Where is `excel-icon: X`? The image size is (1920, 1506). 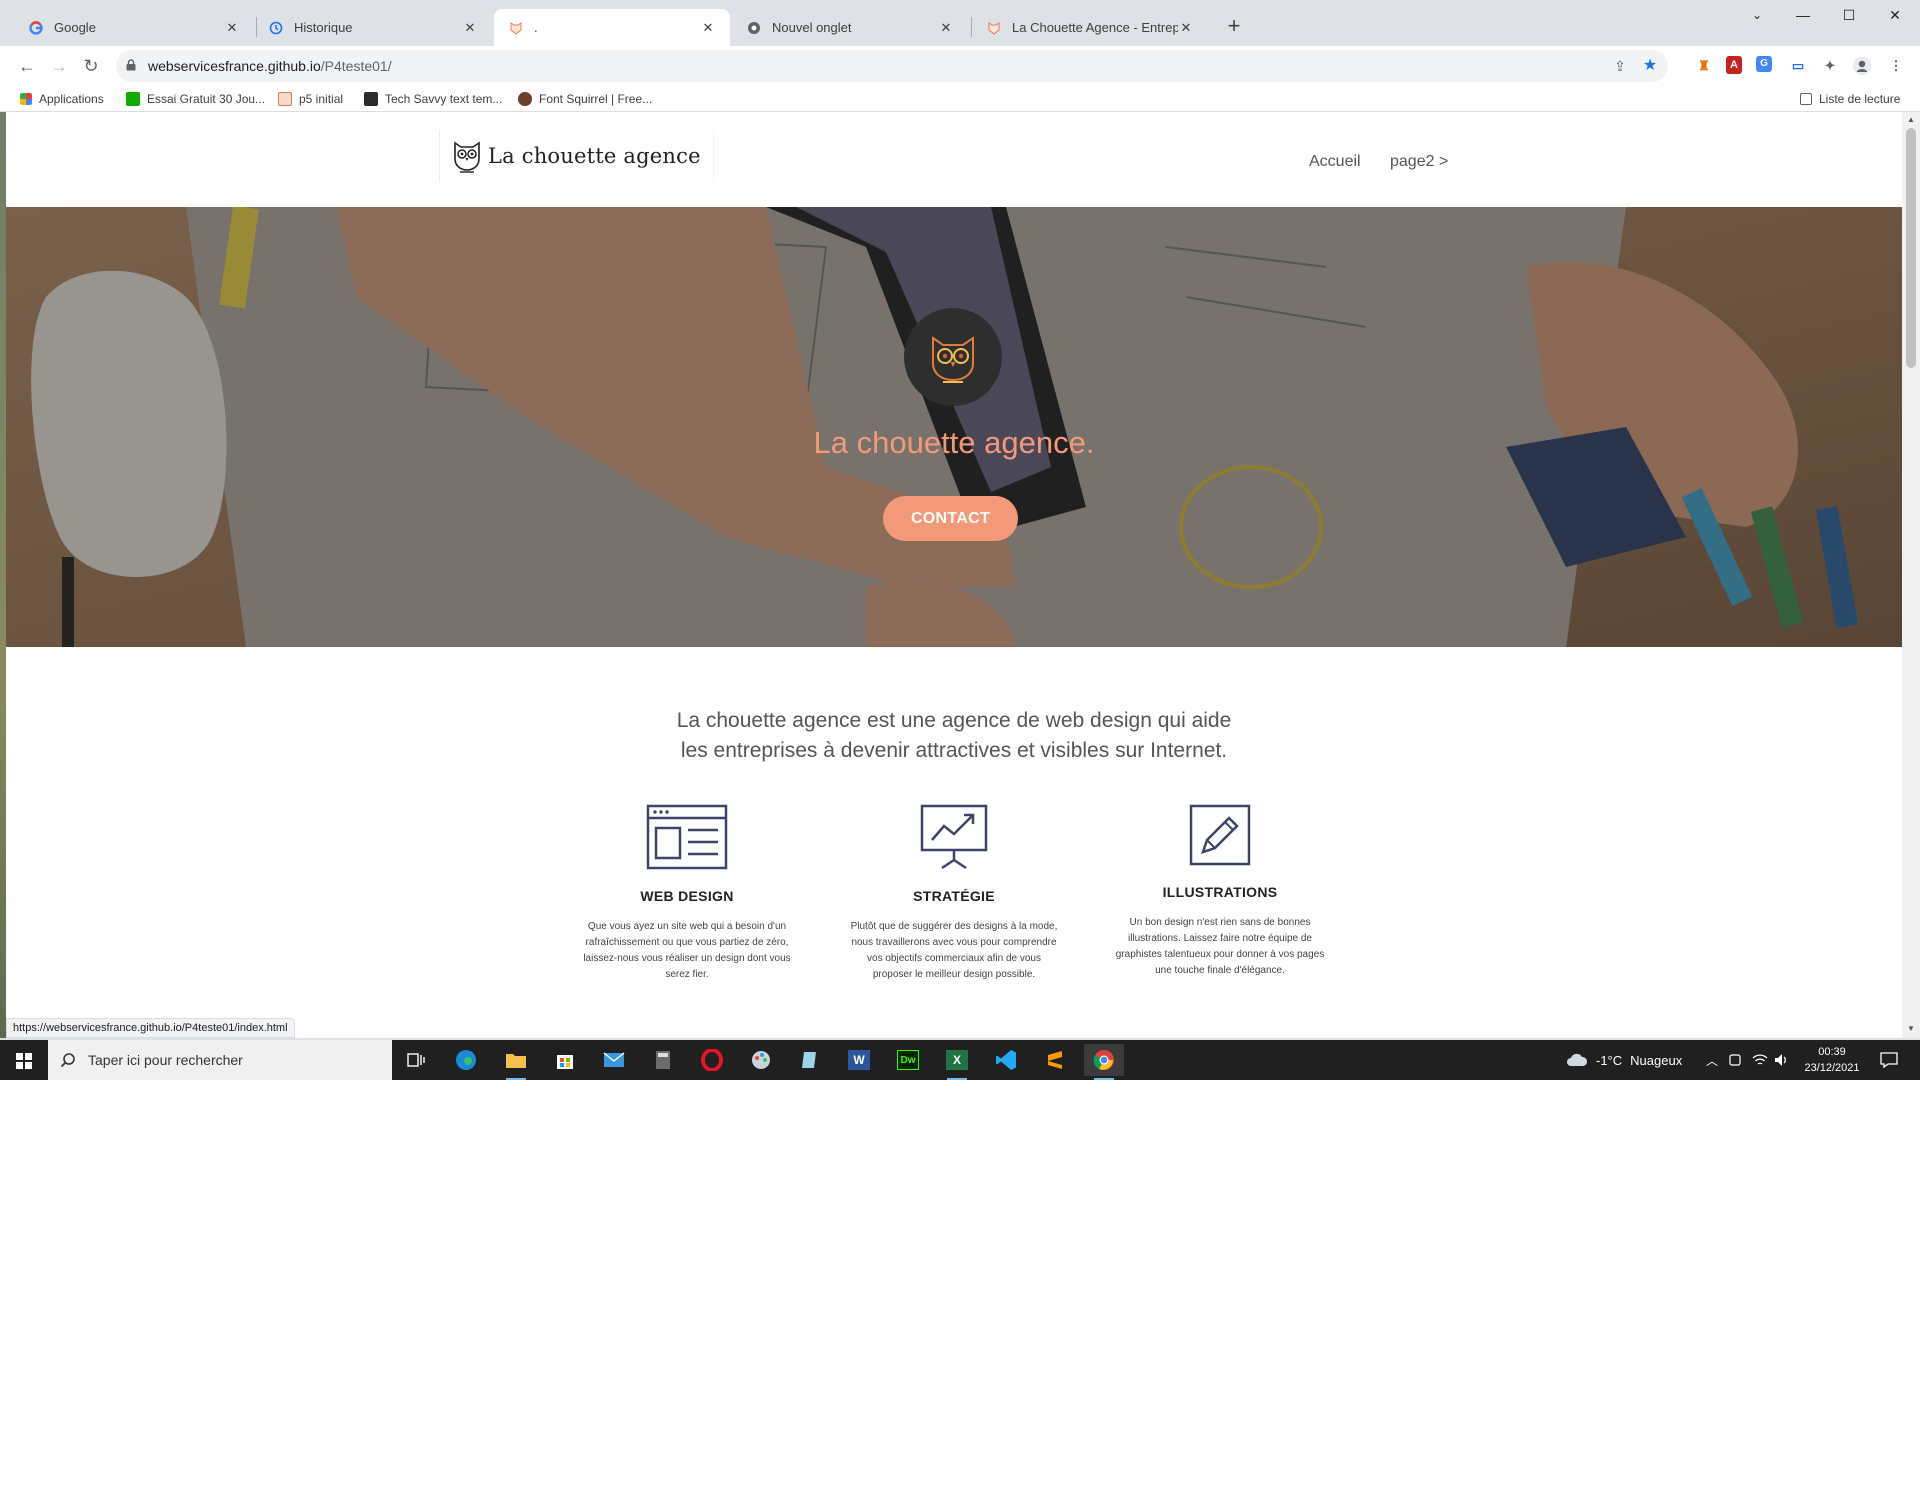
excel-icon: X is located at coordinates (957, 1062).